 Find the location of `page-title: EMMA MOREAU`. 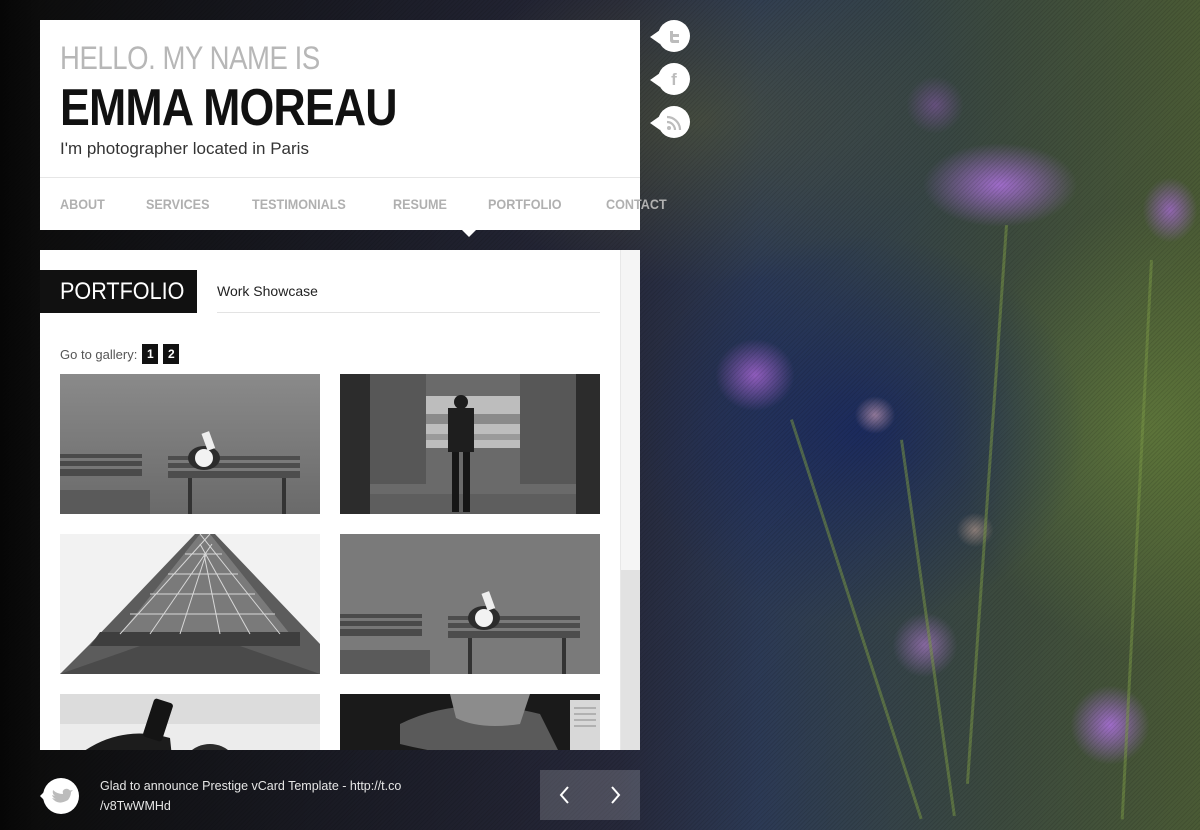

page-title: EMMA MOREAU is located at coordinates (229, 108).